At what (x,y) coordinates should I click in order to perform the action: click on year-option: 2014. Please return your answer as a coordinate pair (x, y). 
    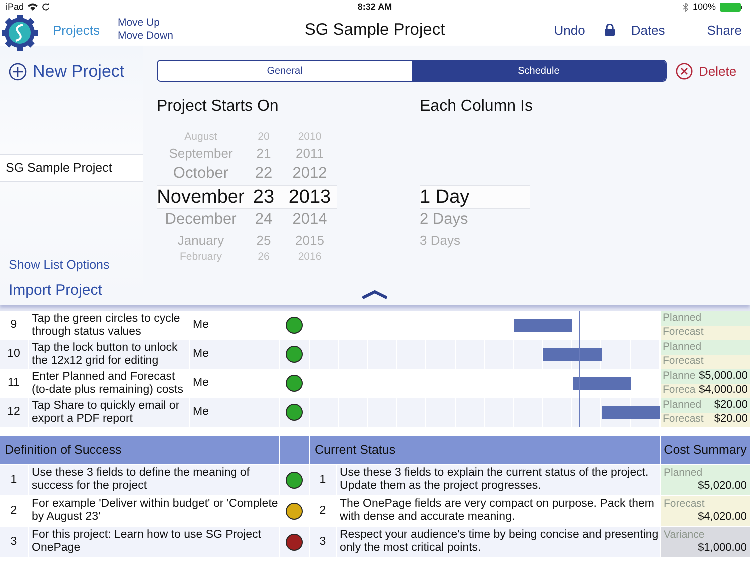
    Looking at the image, I should click on (310, 220).